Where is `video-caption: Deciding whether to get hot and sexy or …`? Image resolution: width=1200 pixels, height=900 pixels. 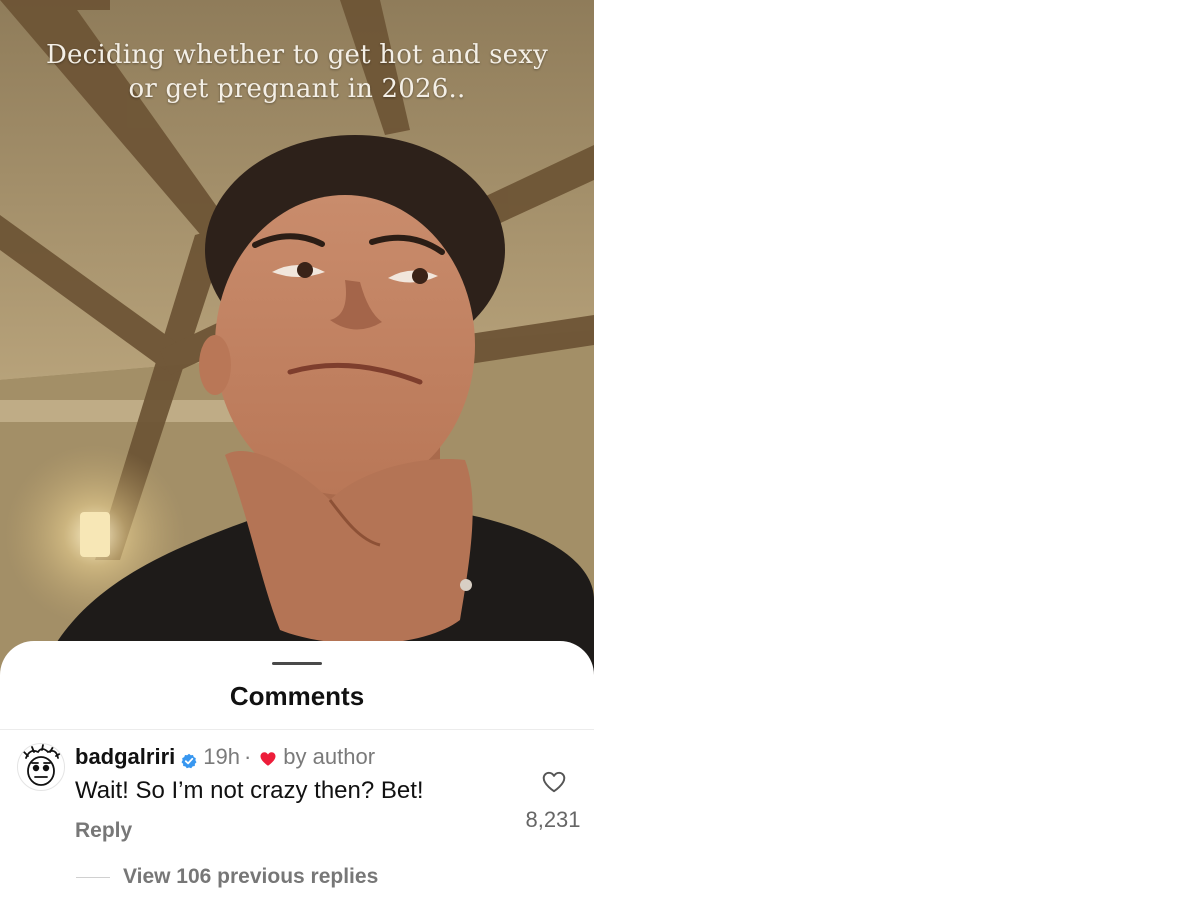
video-caption: Deciding whether to get hot and sexy or … is located at coordinates (297, 72).